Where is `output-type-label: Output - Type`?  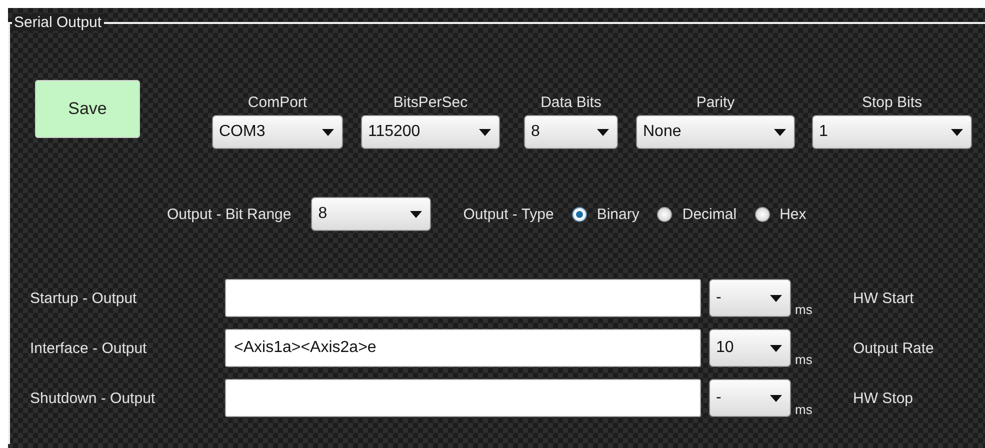 output-type-label: Output - Type is located at coordinates (508, 214).